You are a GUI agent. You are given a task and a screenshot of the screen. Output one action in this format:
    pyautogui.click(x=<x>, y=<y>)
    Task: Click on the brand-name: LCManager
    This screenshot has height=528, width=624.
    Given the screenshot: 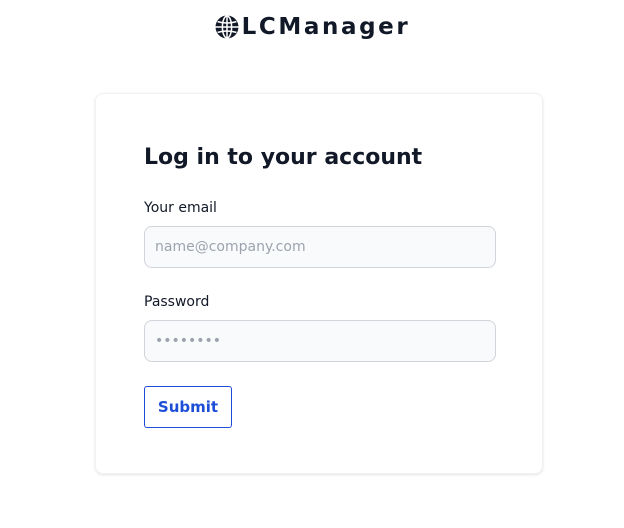 What is the action you would take?
    pyautogui.click(x=326, y=27)
    